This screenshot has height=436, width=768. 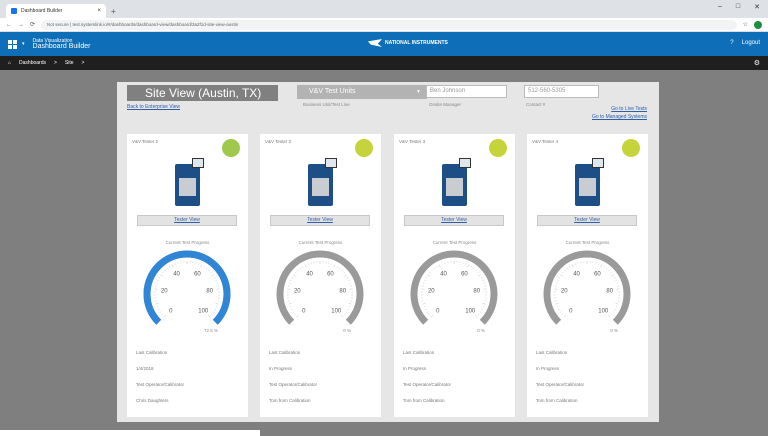 What do you see at coordinates (32, 63) in the screenshot?
I see `breadcrumb-dashboards: Dashboards` at bounding box center [32, 63].